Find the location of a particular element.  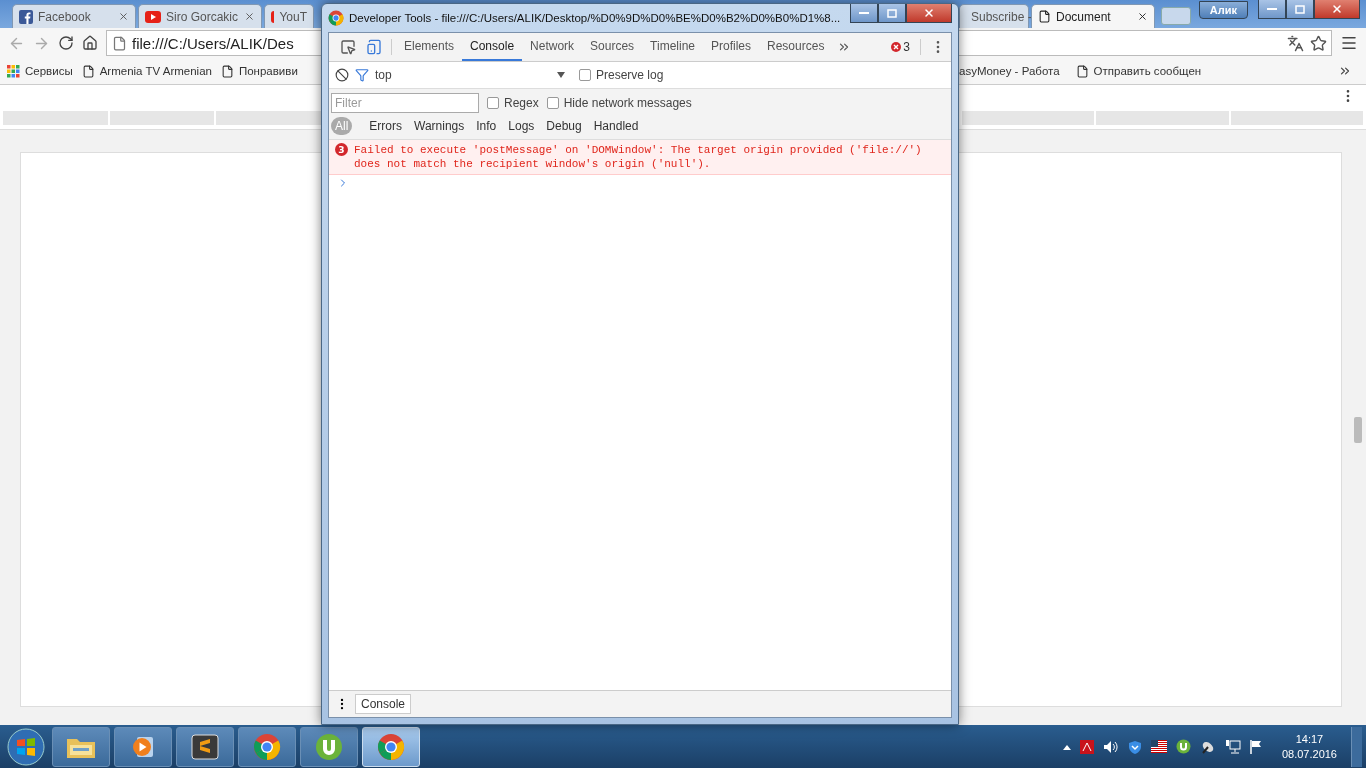

preserve-log-checkbox: Preserve log is located at coordinates (621, 75).